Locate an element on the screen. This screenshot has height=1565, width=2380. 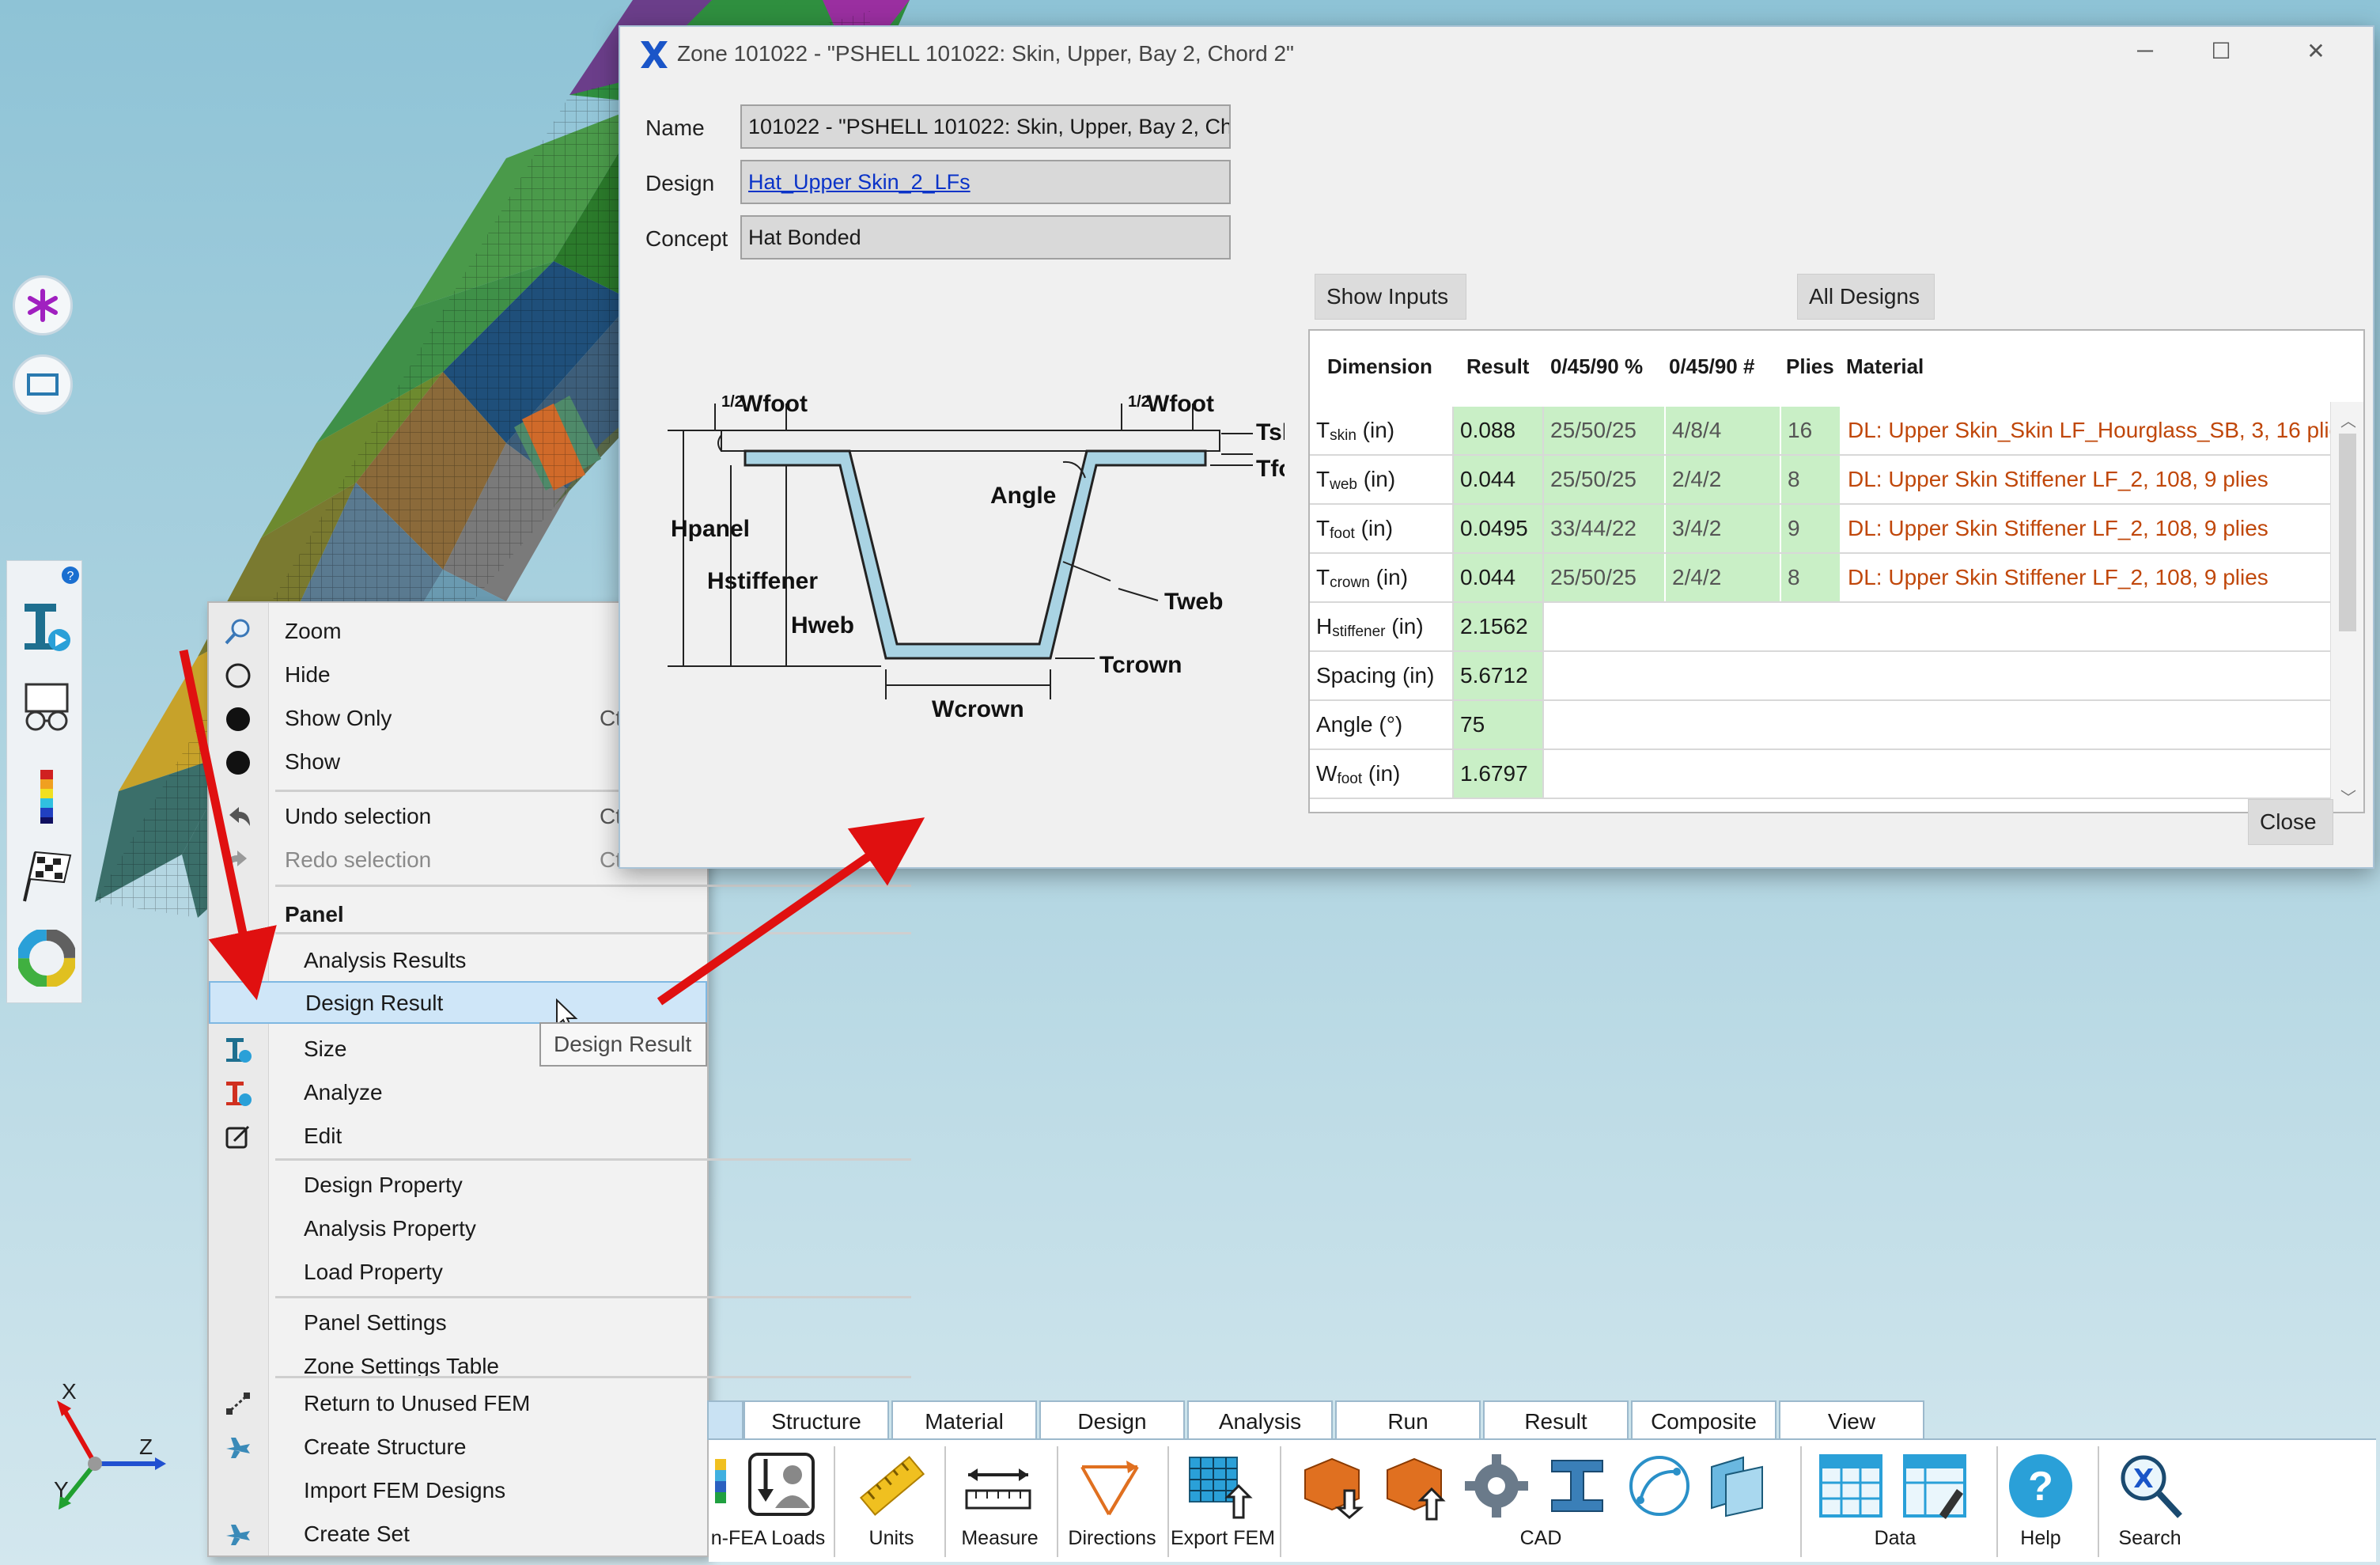
ribbon-tab-result: Result is located at coordinates (1556, 1420).